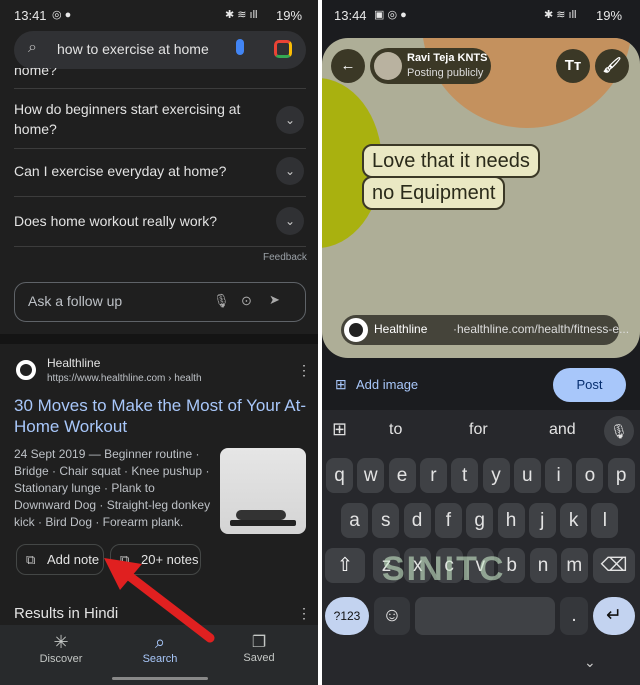  What do you see at coordinates (511, 520) in the screenshot?
I see `key-h: h` at bounding box center [511, 520].